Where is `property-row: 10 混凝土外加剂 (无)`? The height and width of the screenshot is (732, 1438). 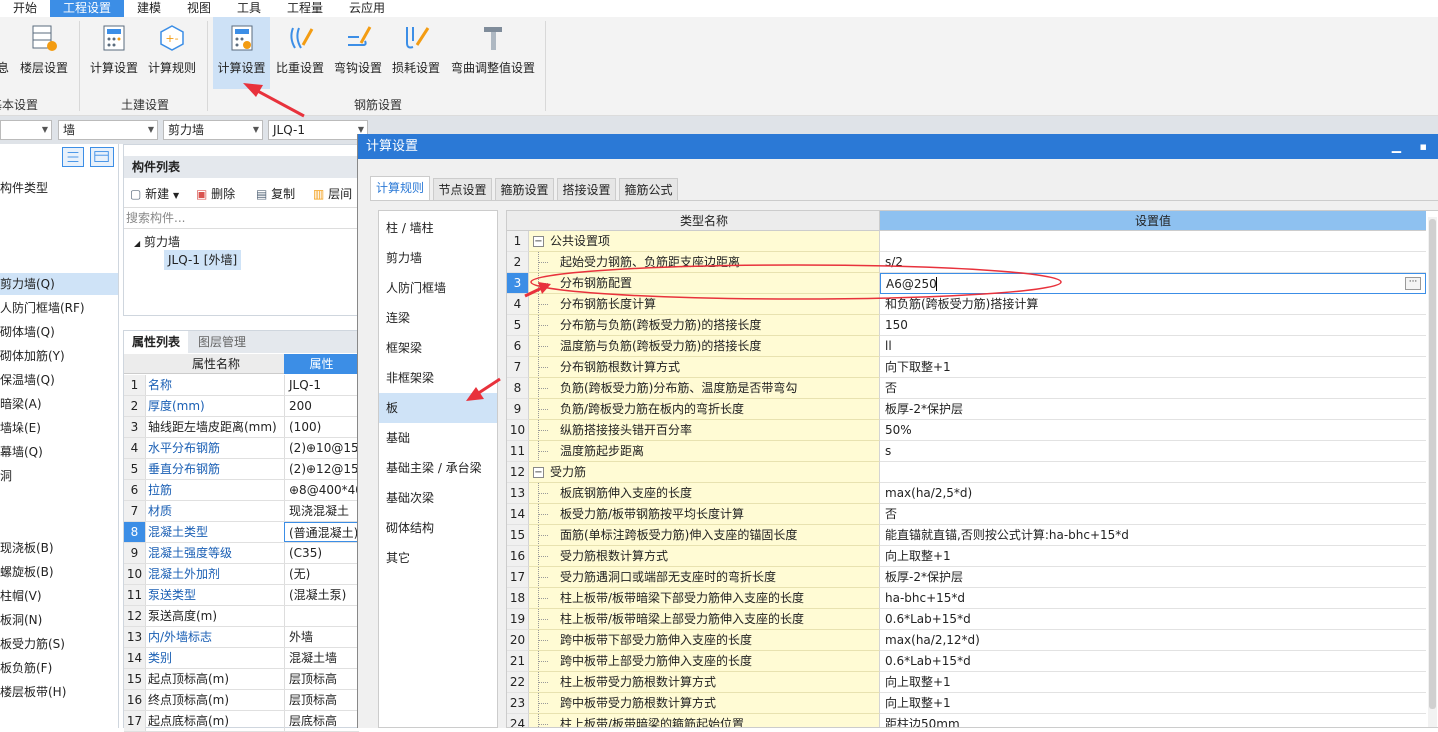 property-row: 10 混凝土外加剂 (无) is located at coordinates (241, 574).